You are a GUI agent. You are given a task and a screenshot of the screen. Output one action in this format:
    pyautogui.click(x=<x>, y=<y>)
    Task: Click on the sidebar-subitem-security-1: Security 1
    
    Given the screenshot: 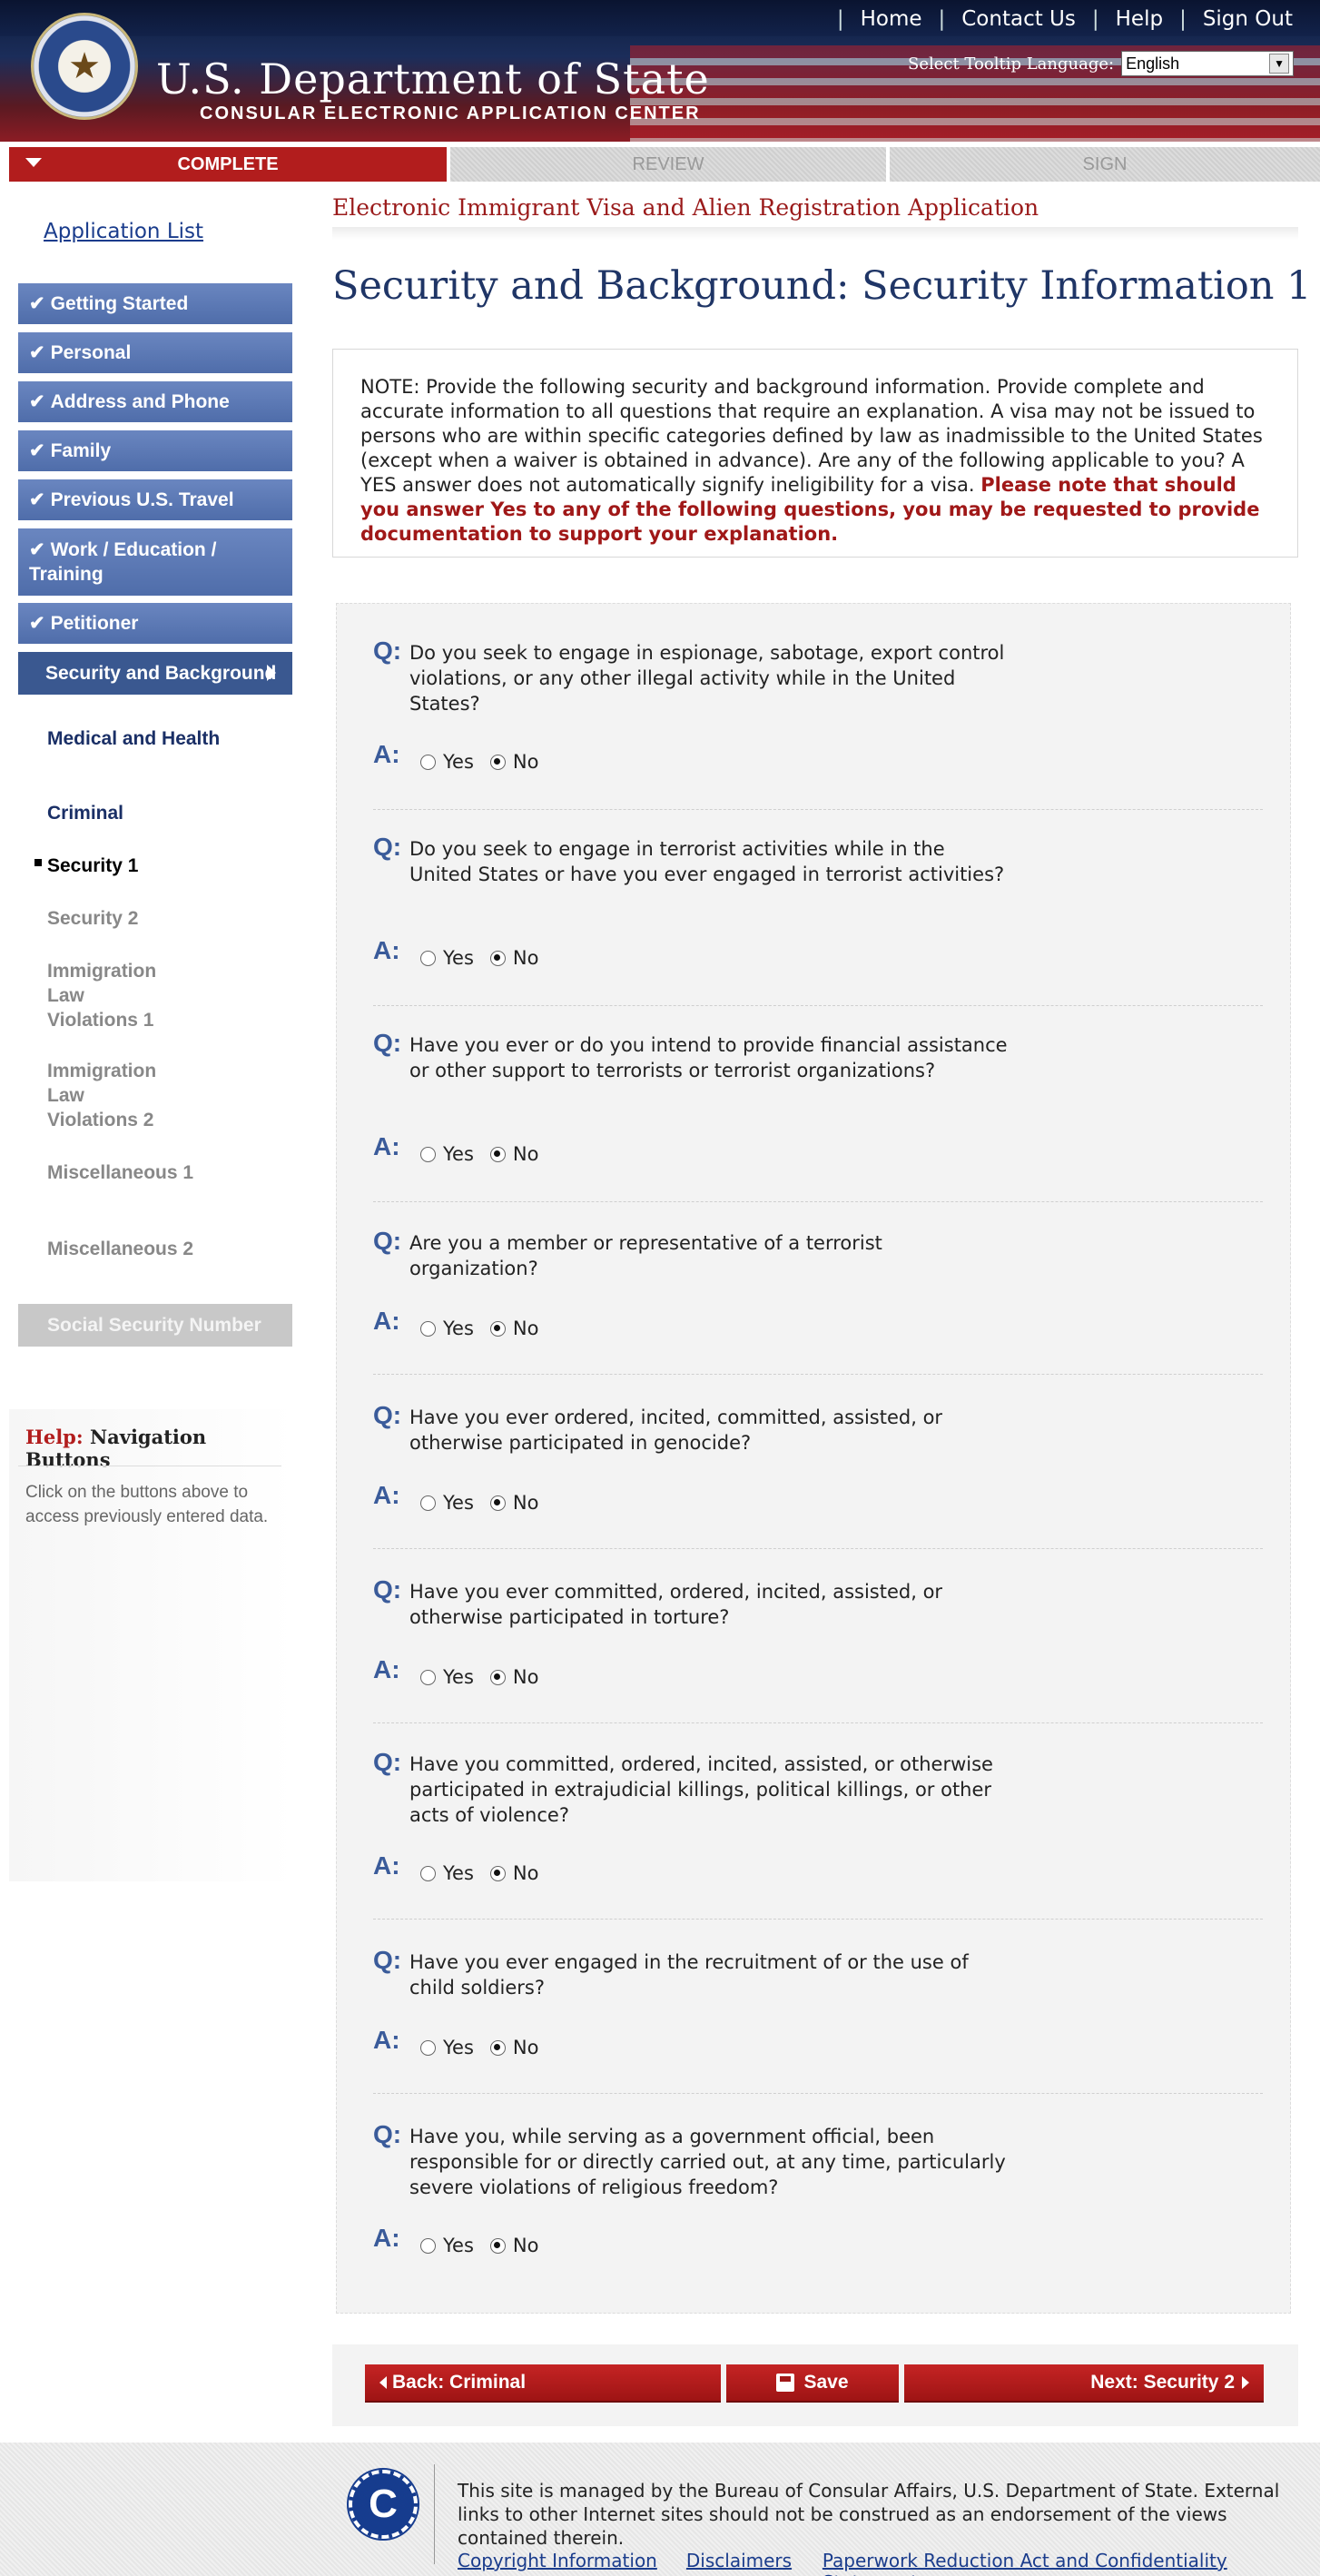 What is the action you would take?
    pyautogui.click(x=155, y=866)
    